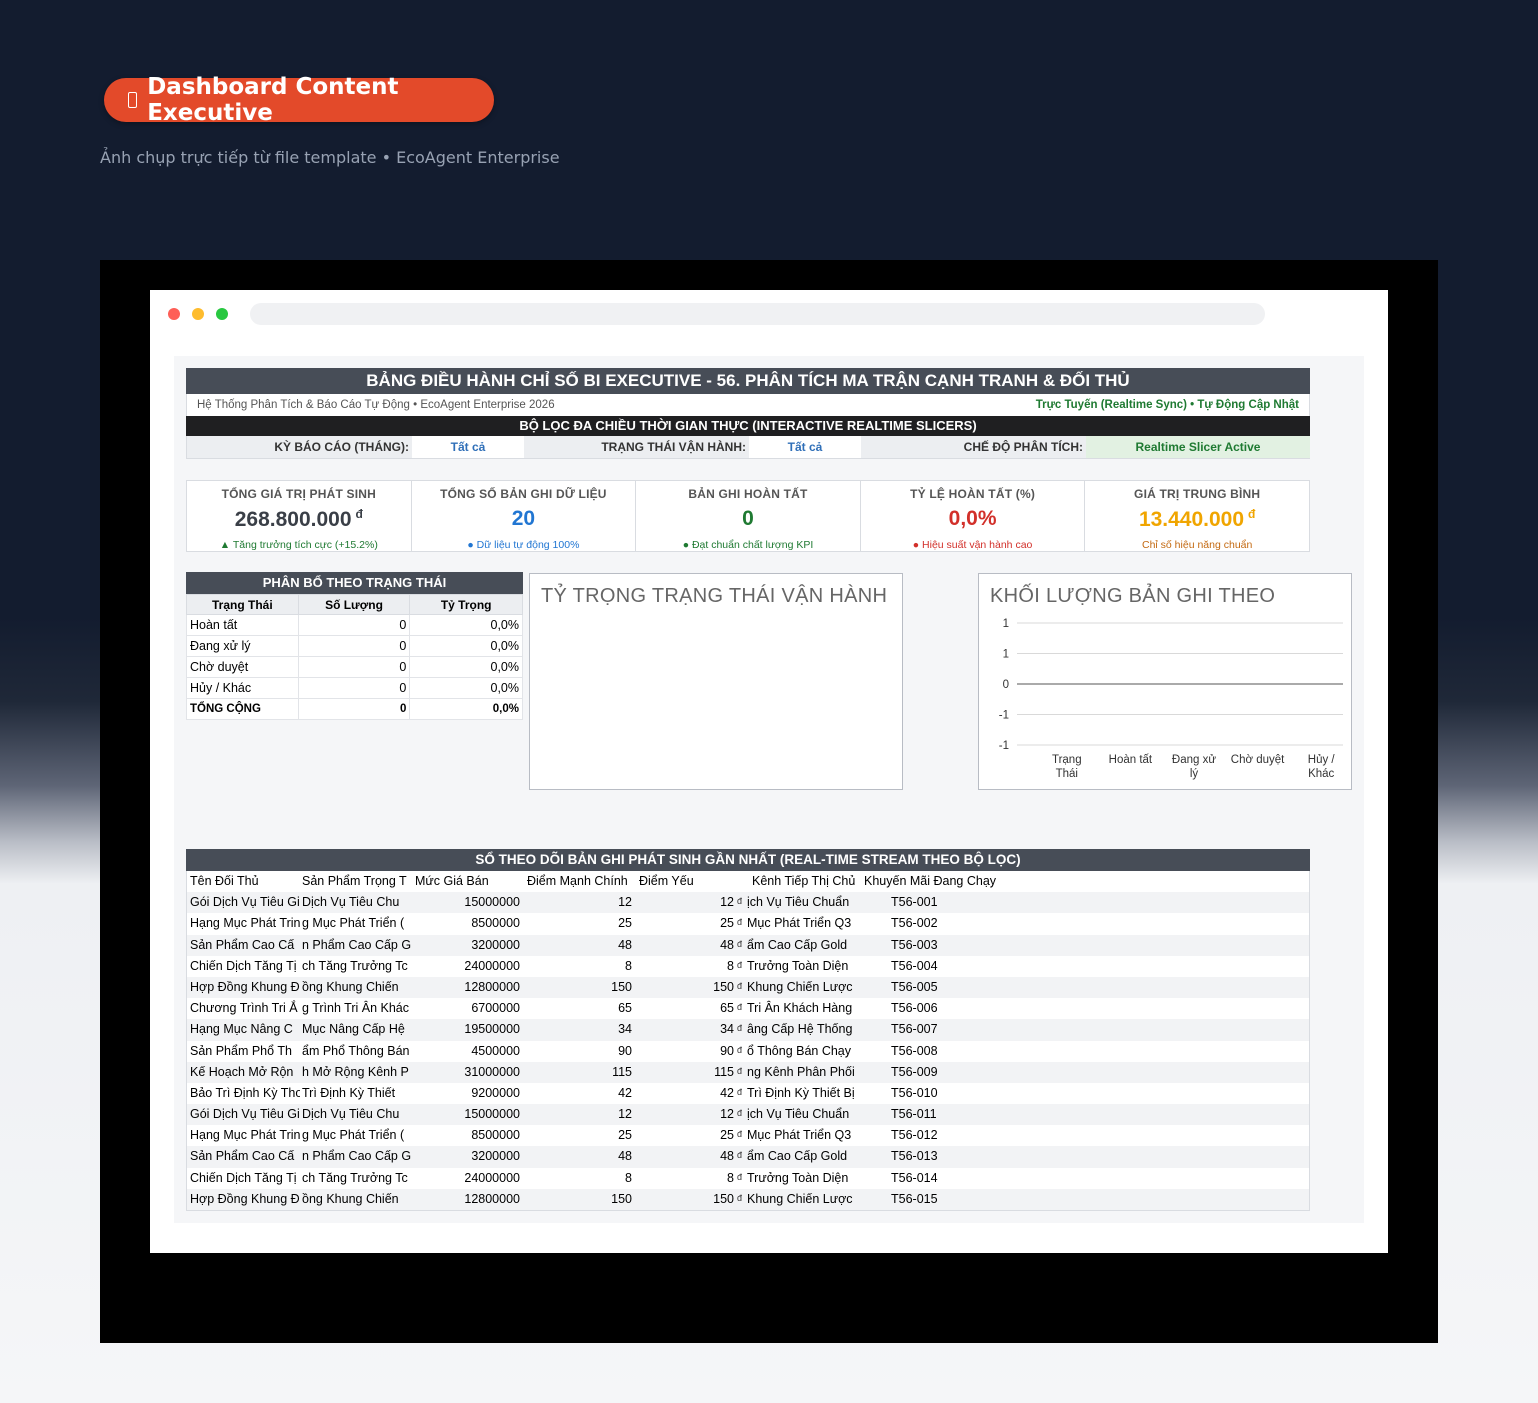 The width and height of the screenshot is (1538, 1403). Describe the element at coordinates (625, 1008) in the screenshot. I see `cell-strength: 65` at that location.